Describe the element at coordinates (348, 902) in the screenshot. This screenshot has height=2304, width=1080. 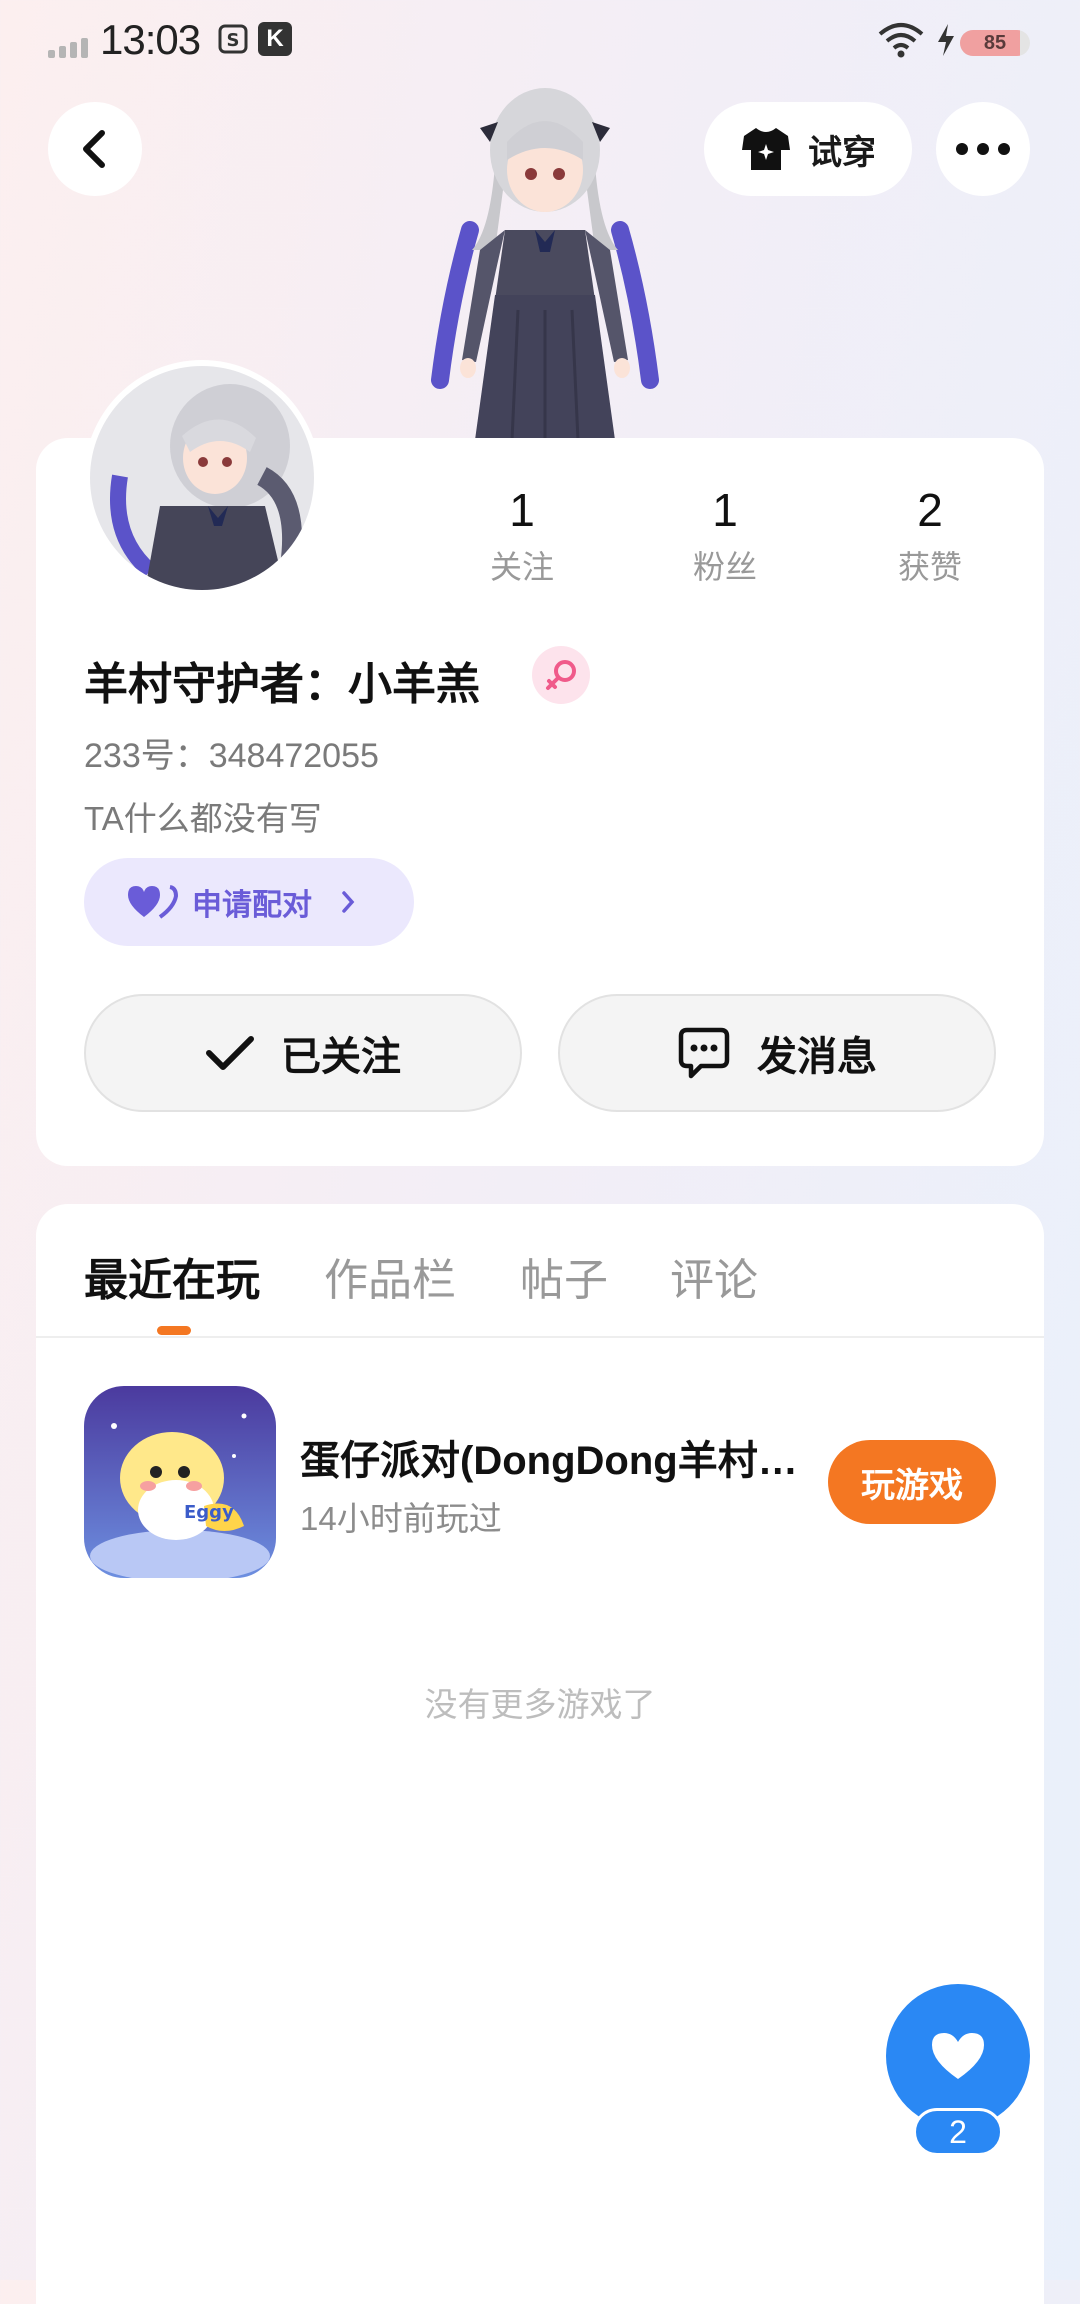
I see `chevron-right-icon` at that location.